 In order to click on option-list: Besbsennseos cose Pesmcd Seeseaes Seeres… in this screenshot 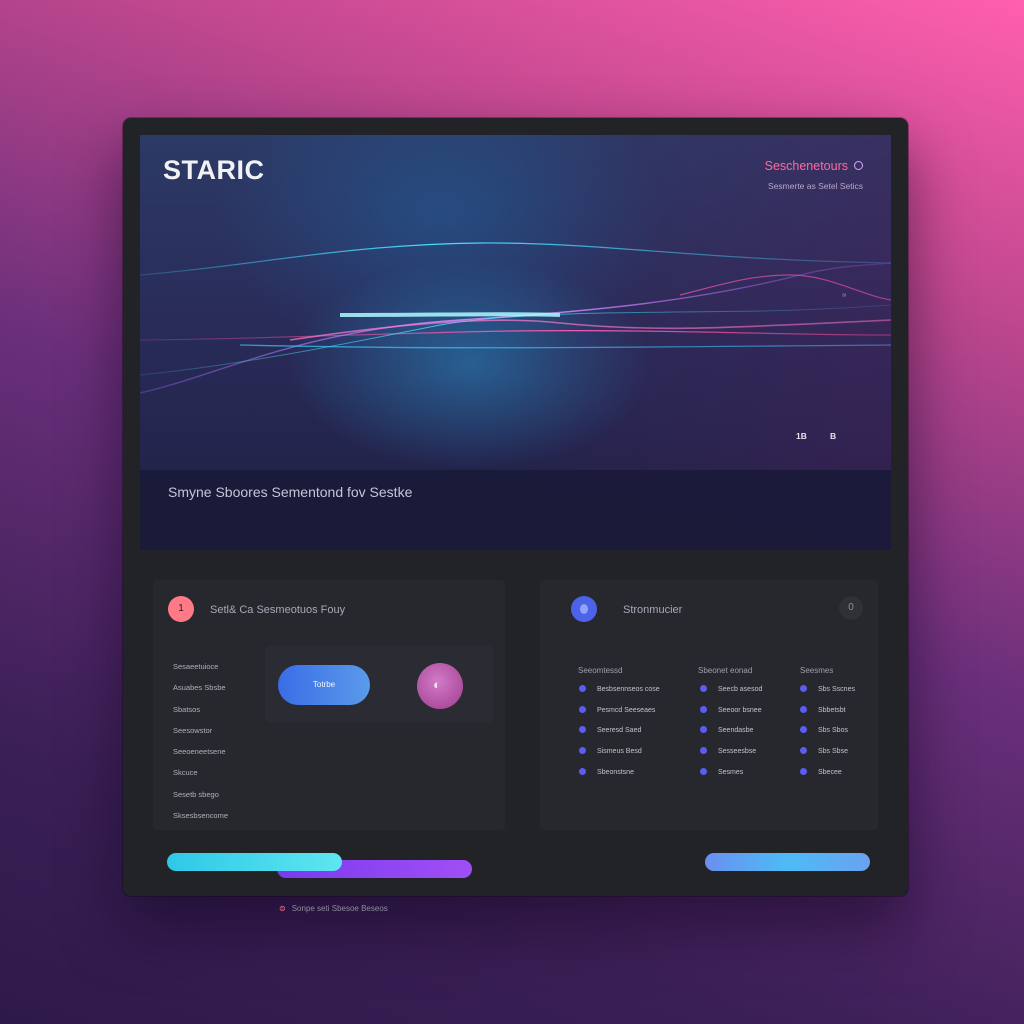, I will do `click(619, 737)`.